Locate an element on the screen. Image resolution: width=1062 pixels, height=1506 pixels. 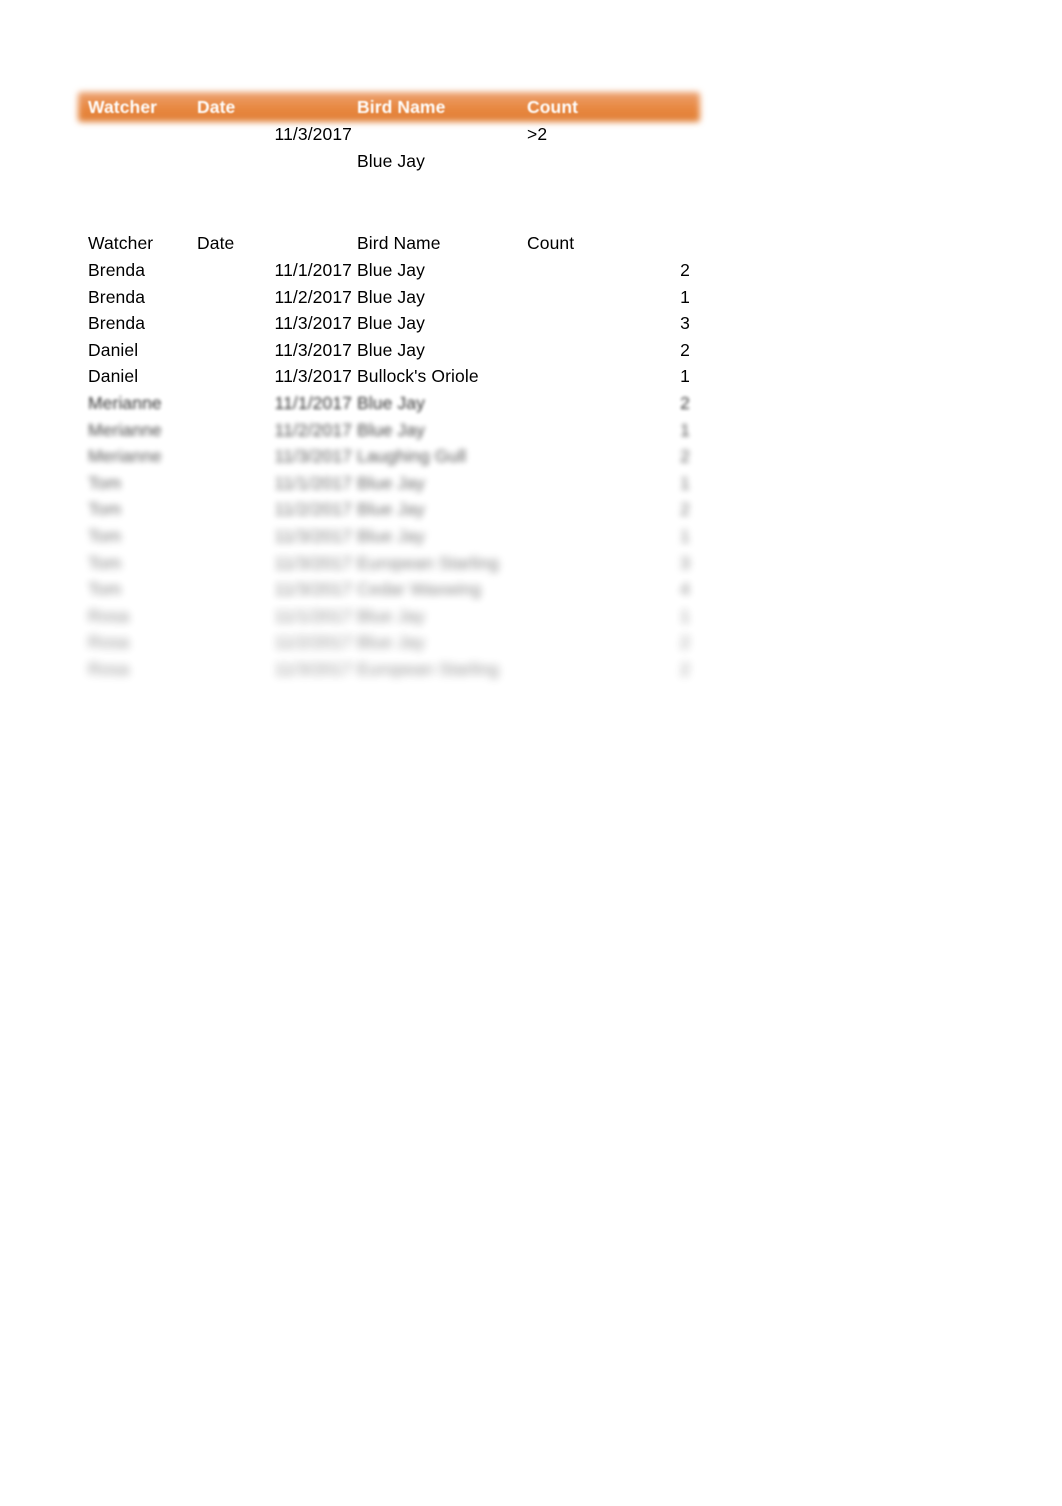
table-row: Merianne 11/1/2017 Blue Jay 2 is located at coordinates (531, 403).